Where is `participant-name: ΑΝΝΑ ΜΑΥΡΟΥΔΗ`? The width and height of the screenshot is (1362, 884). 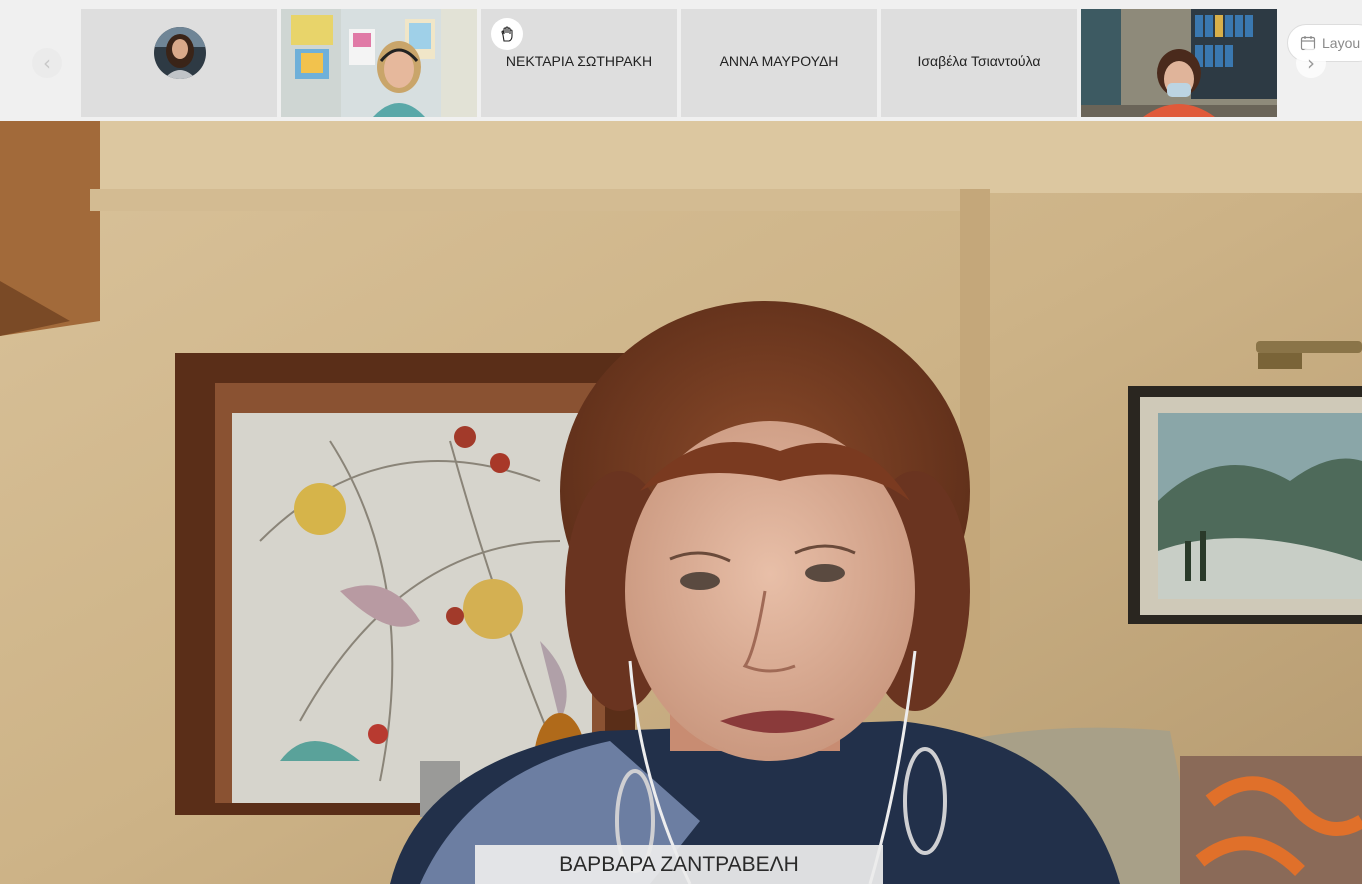
participant-name: ΑΝΝΑ ΜΑΥΡΟΥΔΗ is located at coordinates (779, 61).